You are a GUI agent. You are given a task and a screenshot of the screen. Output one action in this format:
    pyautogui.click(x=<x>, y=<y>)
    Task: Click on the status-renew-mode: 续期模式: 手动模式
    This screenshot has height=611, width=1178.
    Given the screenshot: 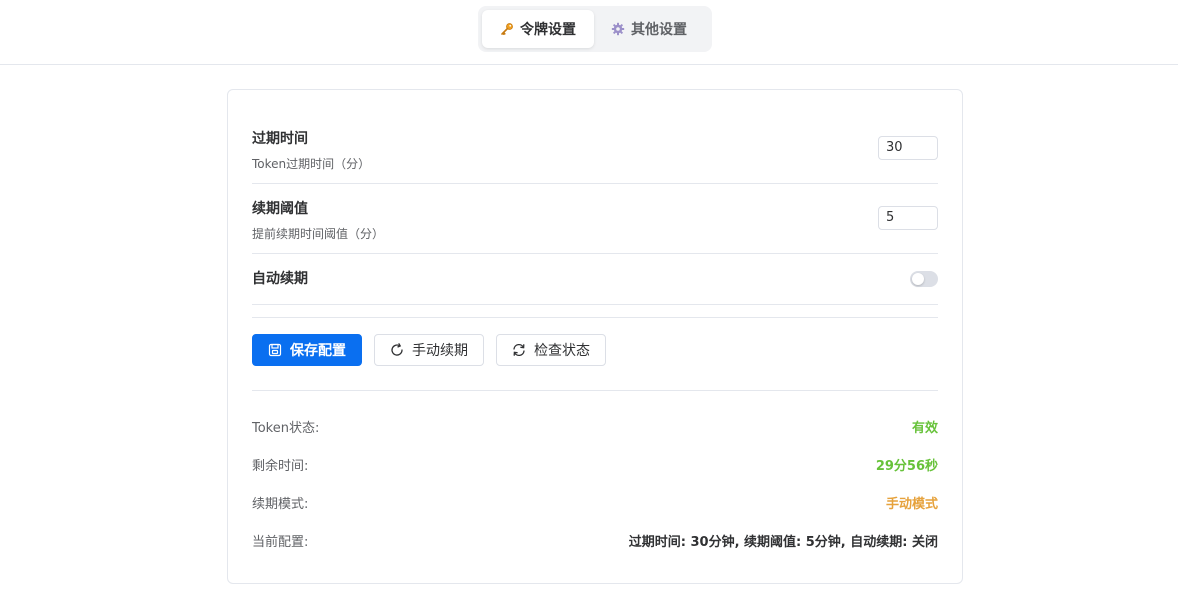 What is the action you would take?
    pyautogui.click(x=595, y=502)
    